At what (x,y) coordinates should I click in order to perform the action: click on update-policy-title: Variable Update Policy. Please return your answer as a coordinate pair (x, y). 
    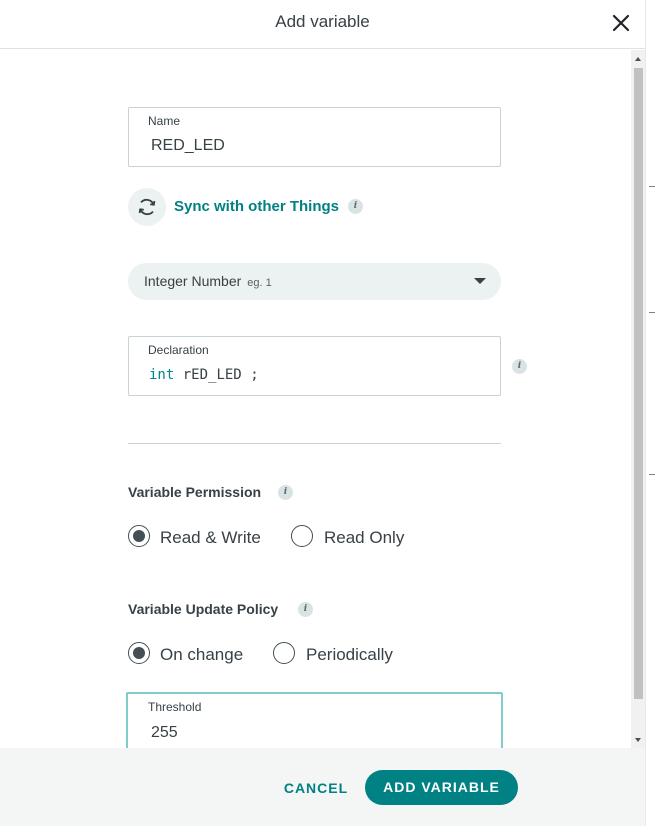
    Looking at the image, I should click on (203, 609).